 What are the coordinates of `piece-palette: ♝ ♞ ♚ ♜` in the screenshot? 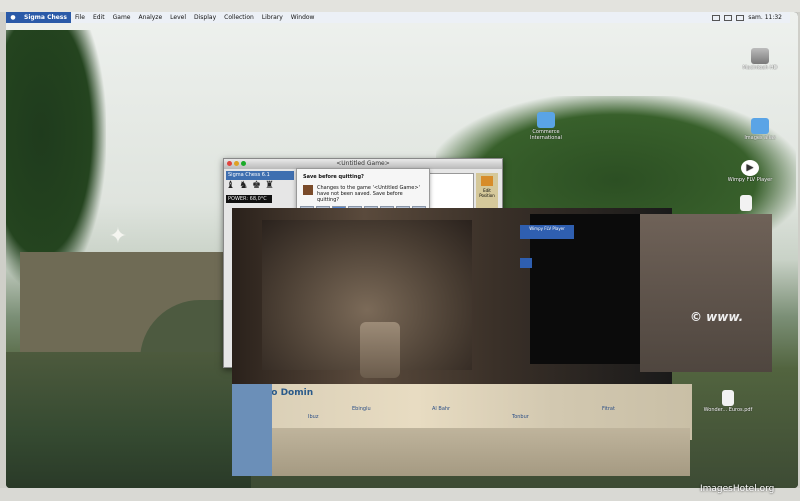 It's located at (250, 186).